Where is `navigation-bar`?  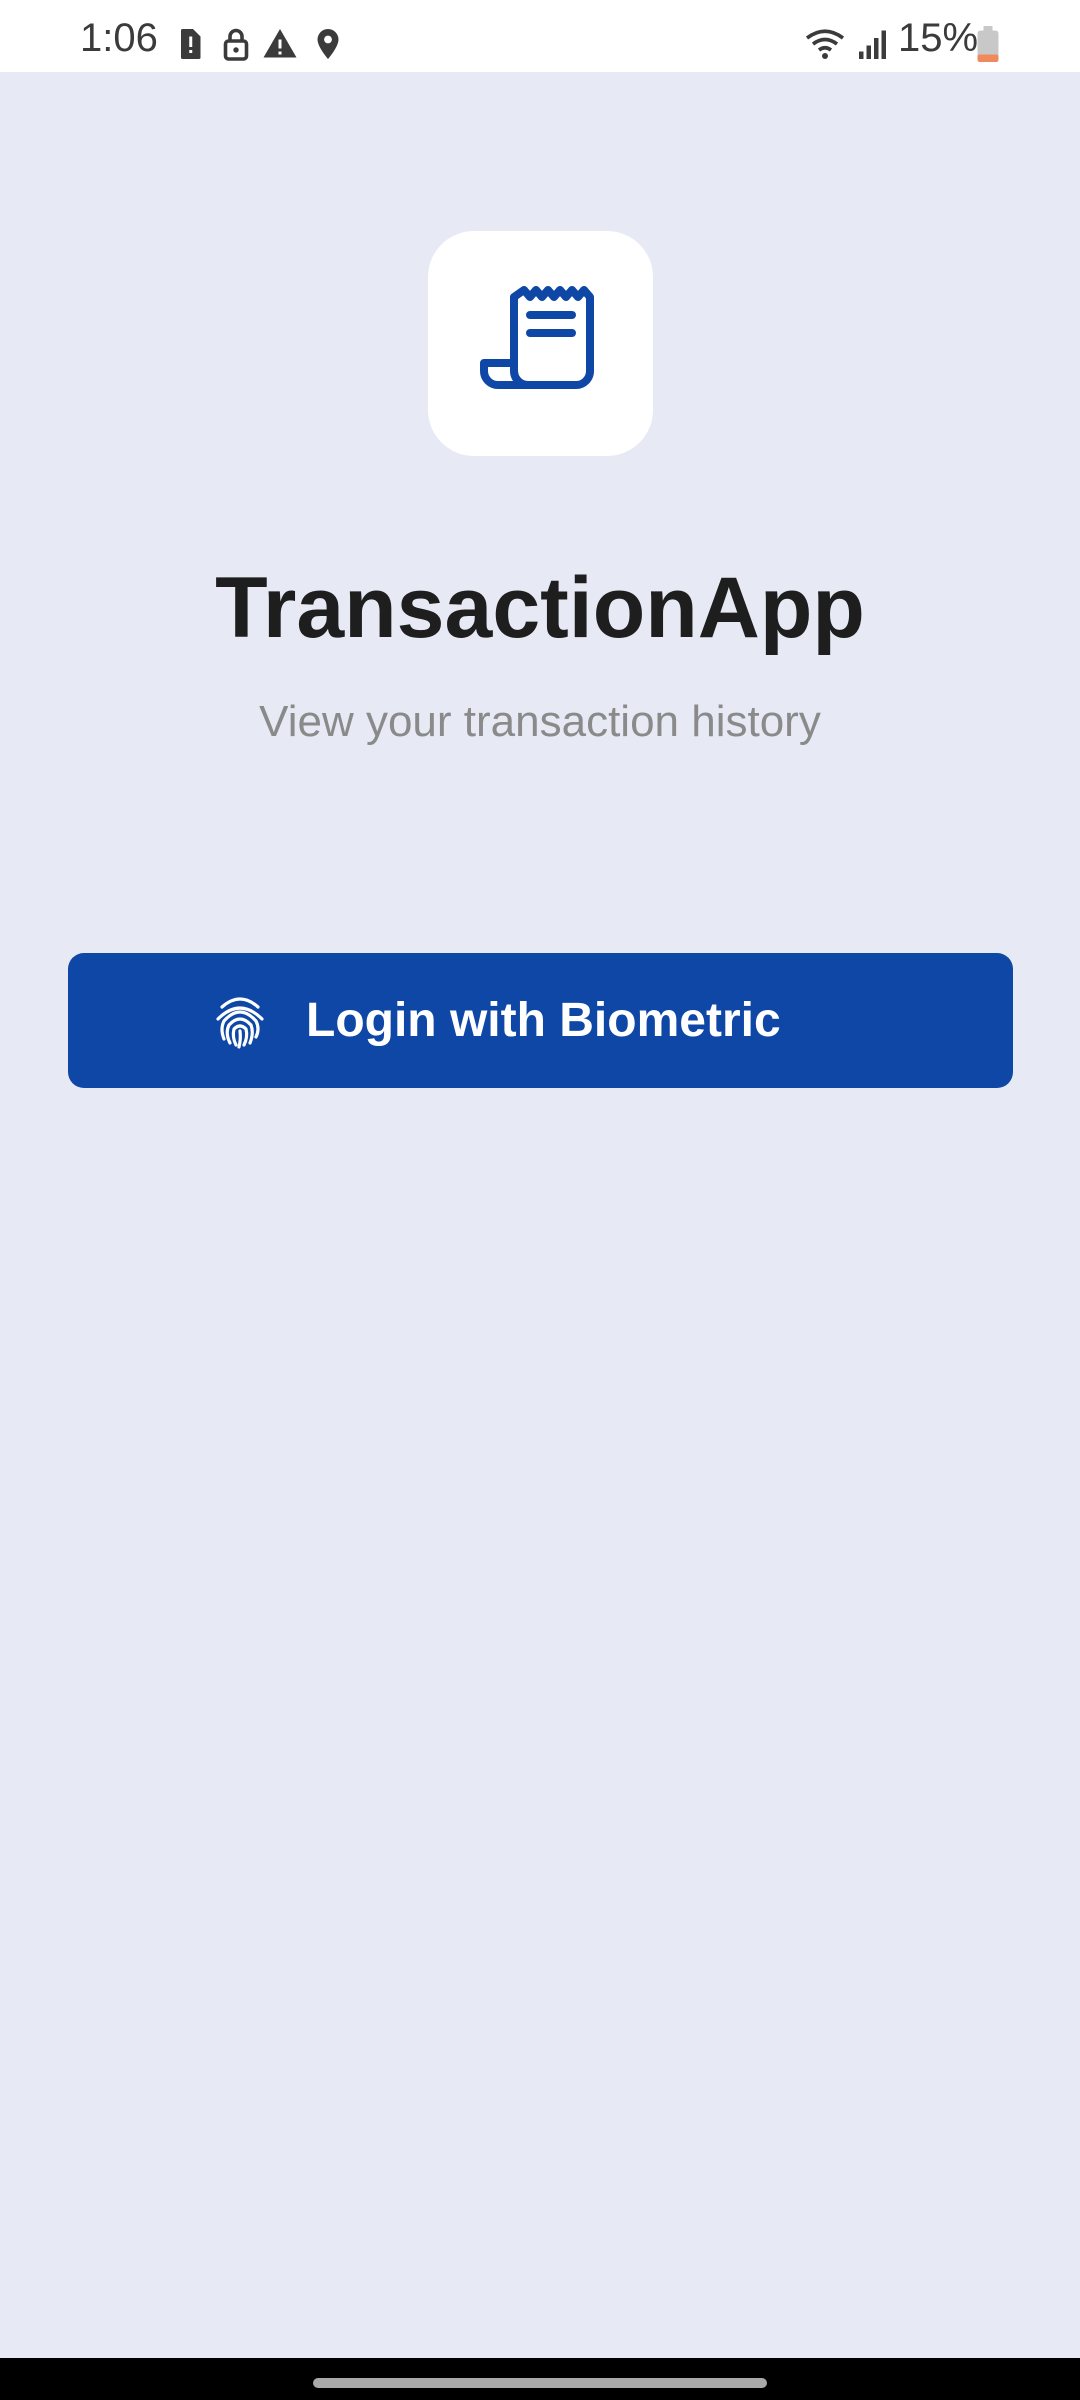
navigation-bar is located at coordinates (540, 2379).